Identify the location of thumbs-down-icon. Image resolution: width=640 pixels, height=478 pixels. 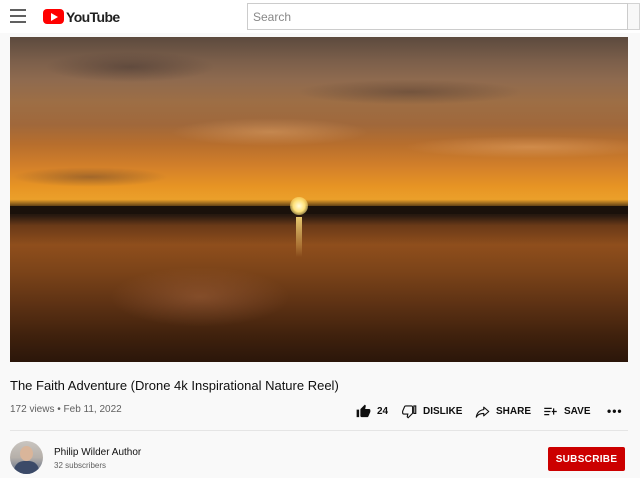
(409, 411).